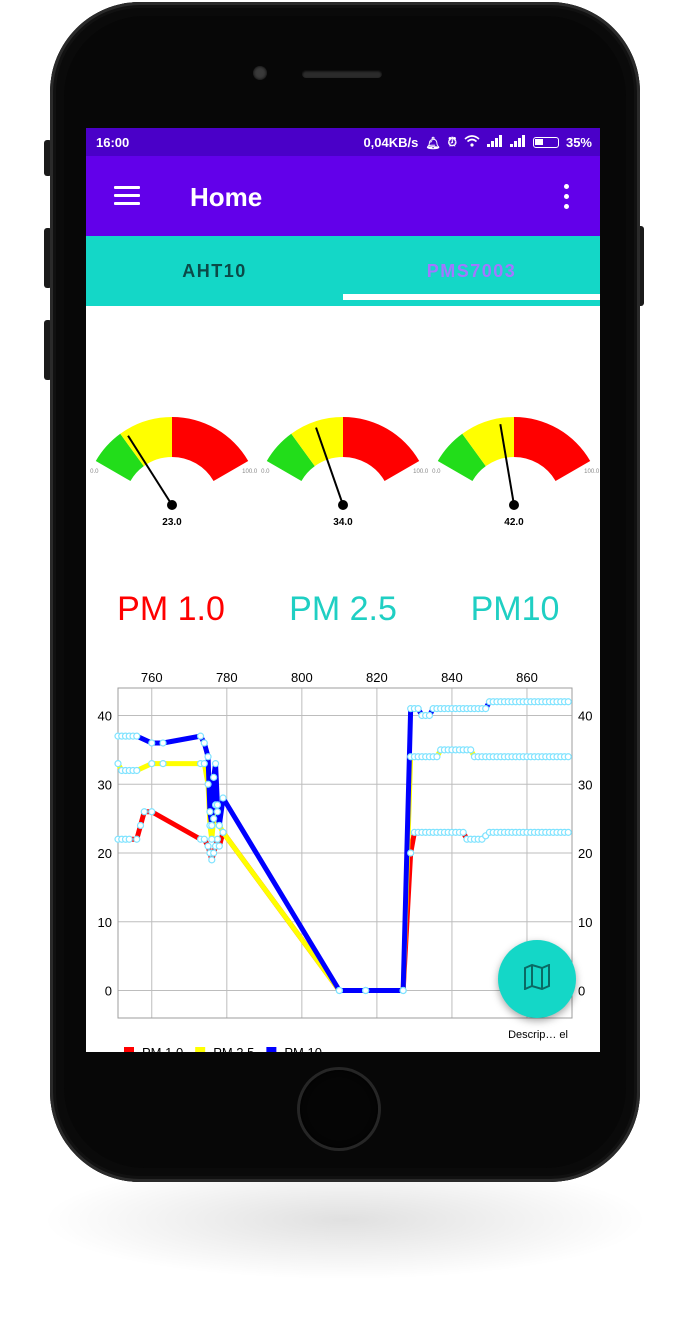 This screenshot has width=690, height=1334. What do you see at coordinates (514, 522) in the screenshot?
I see `gauge-value: 42.0` at bounding box center [514, 522].